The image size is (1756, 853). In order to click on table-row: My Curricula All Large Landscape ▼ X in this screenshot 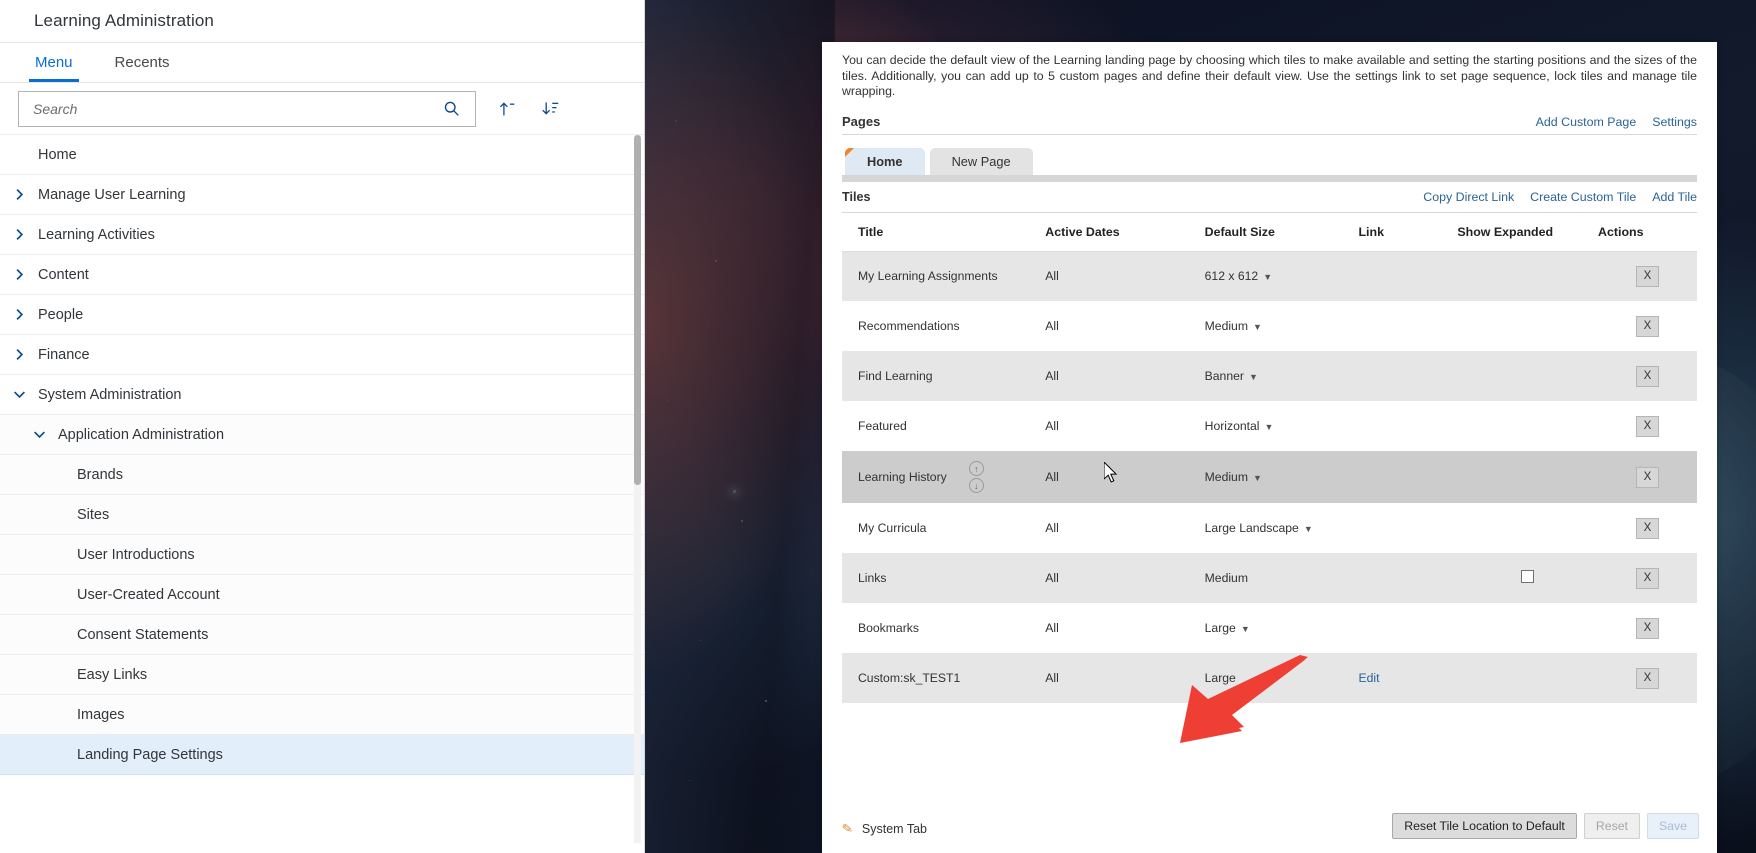, I will do `click(1269, 528)`.